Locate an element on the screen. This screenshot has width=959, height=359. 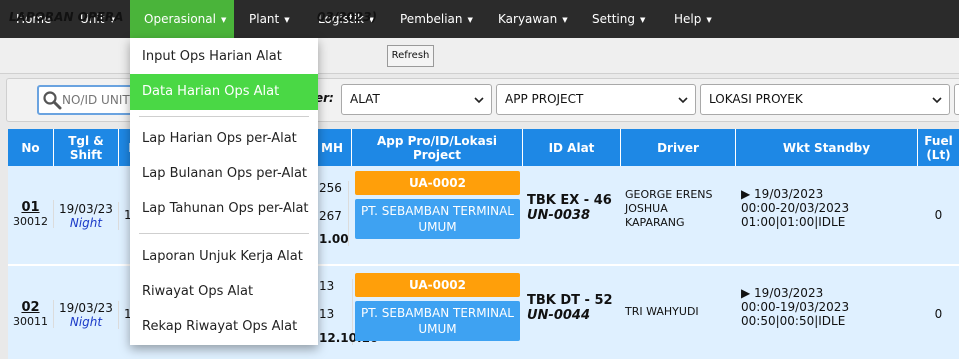
cell-hm: 256 267 1.00 is located at coordinates (334, 213).